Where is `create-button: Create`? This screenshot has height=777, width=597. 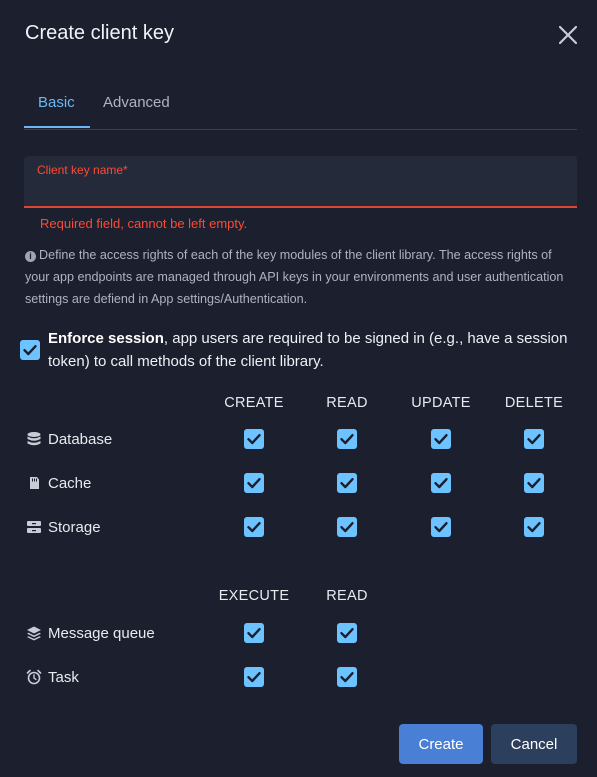 create-button: Create is located at coordinates (441, 744).